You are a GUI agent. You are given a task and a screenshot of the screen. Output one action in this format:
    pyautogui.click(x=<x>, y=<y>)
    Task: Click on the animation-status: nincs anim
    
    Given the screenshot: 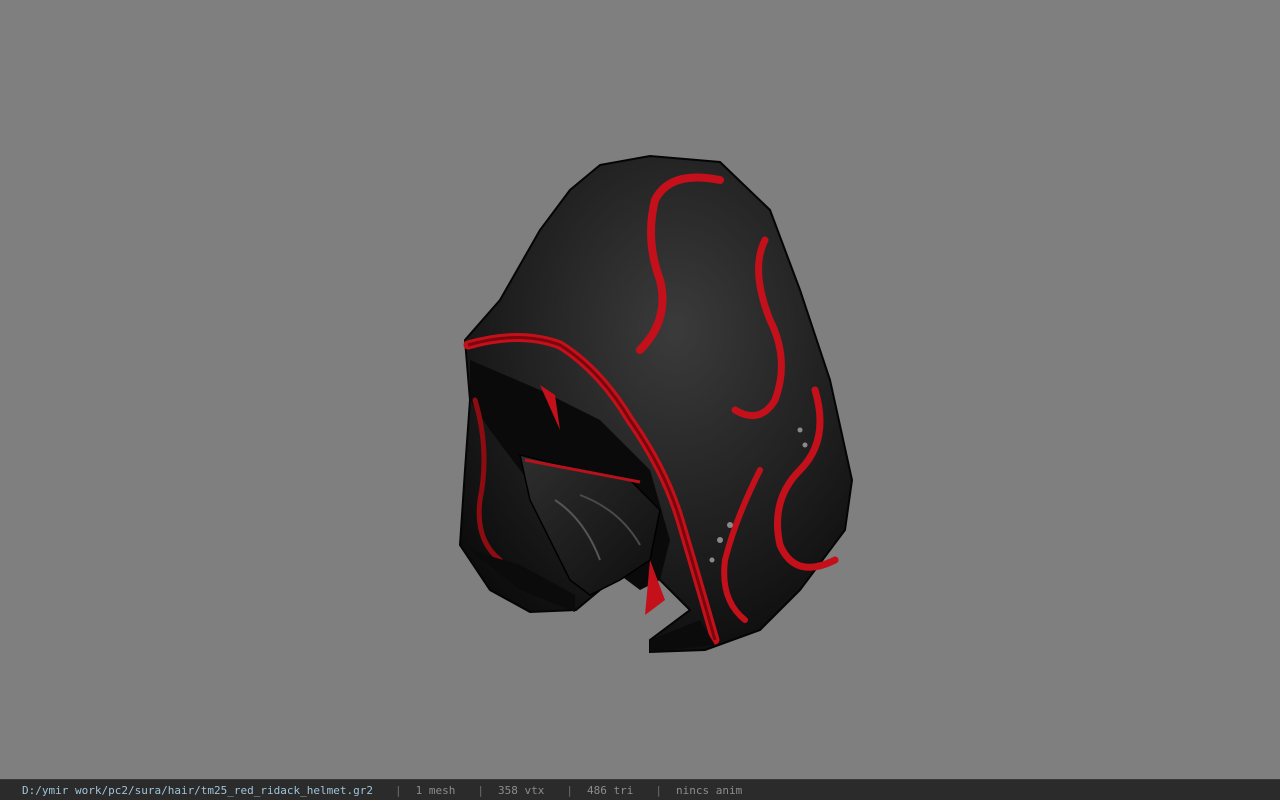 What is the action you would take?
    pyautogui.click(x=709, y=790)
    